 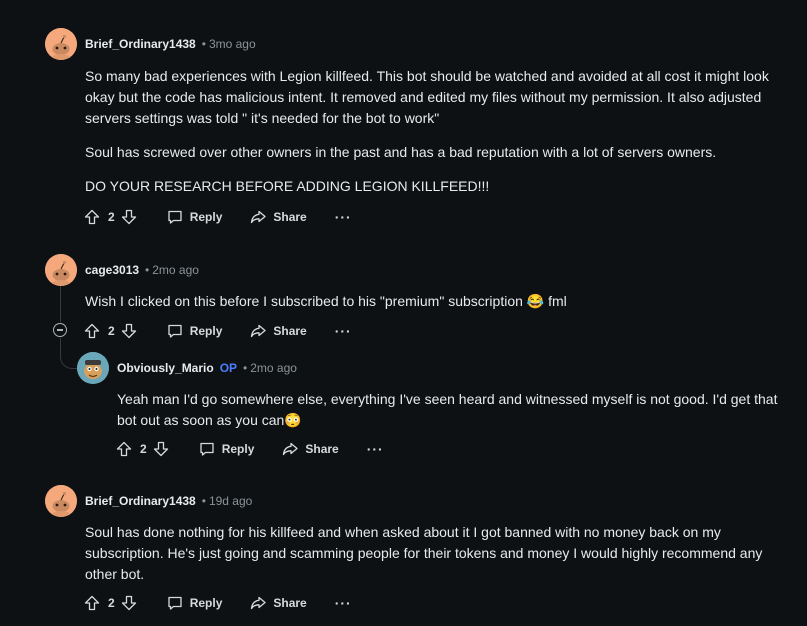 I want to click on comment-text: fml, so click(x=557, y=301).